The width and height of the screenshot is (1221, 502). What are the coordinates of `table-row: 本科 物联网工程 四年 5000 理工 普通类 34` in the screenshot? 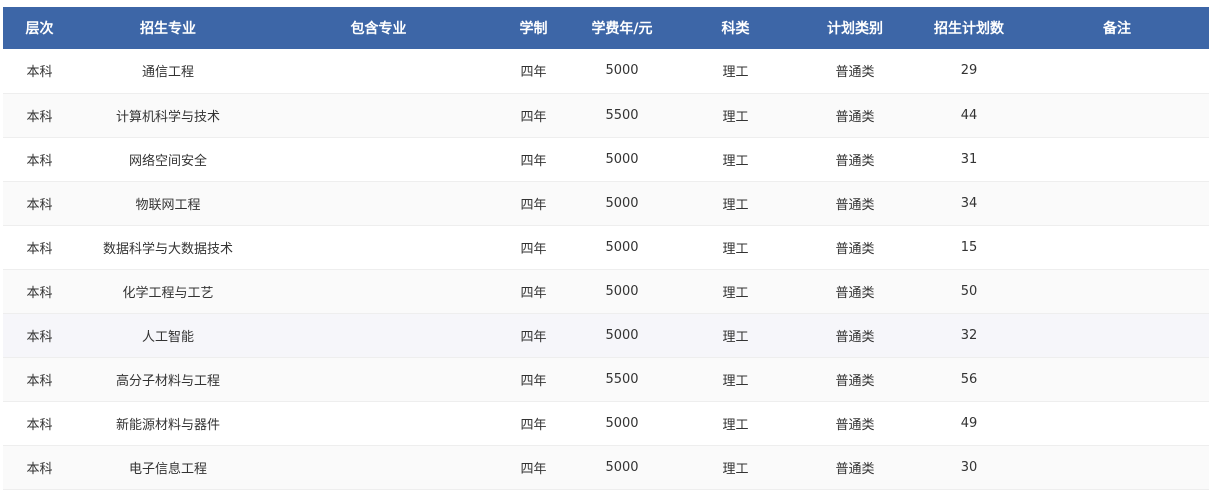 It's located at (606, 203).